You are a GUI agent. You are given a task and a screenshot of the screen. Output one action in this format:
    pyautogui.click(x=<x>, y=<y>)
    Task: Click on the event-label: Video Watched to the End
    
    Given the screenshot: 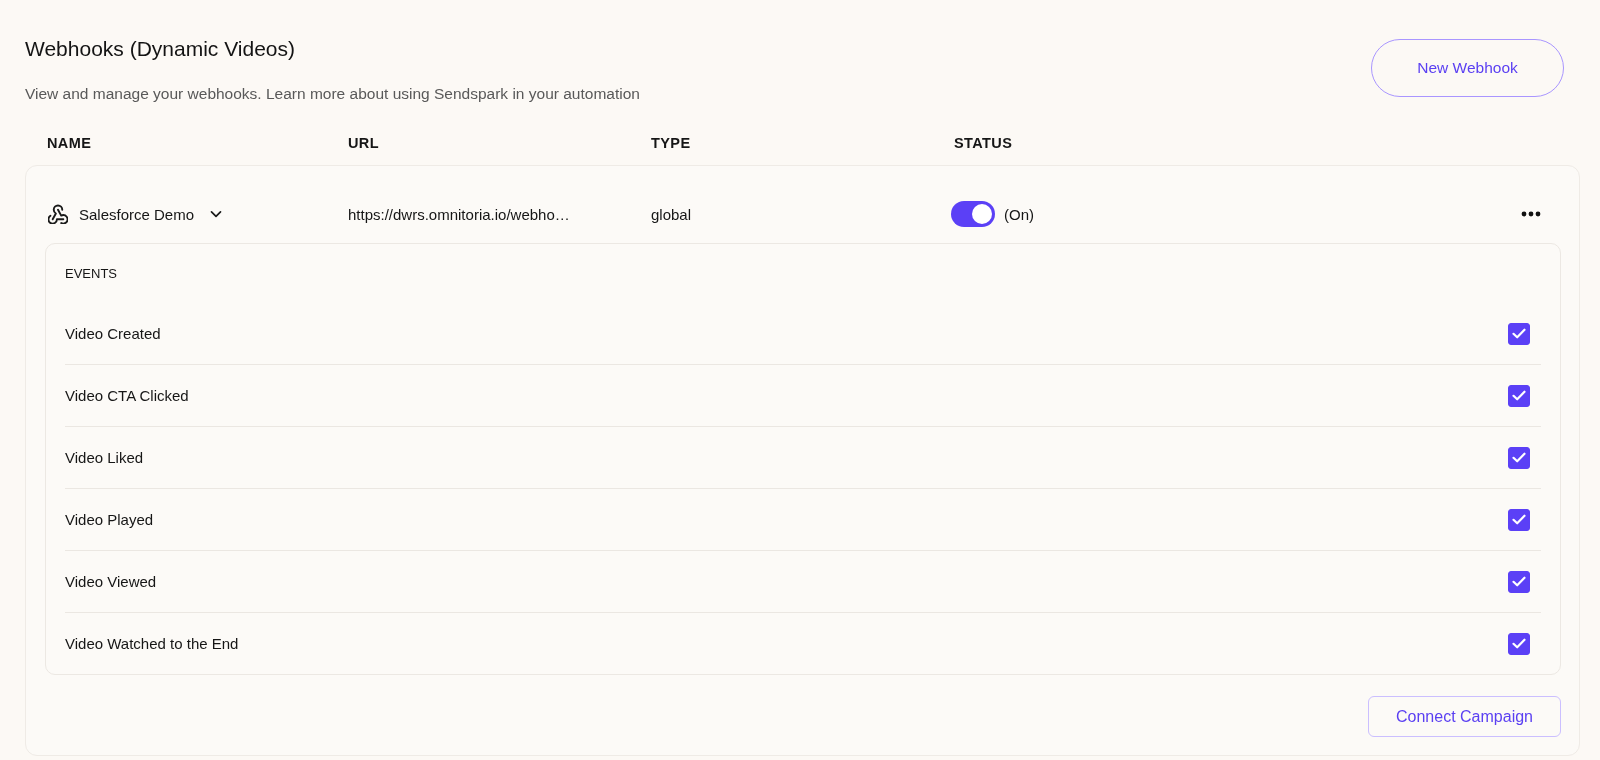 What is the action you would take?
    pyautogui.click(x=152, y=643)
    